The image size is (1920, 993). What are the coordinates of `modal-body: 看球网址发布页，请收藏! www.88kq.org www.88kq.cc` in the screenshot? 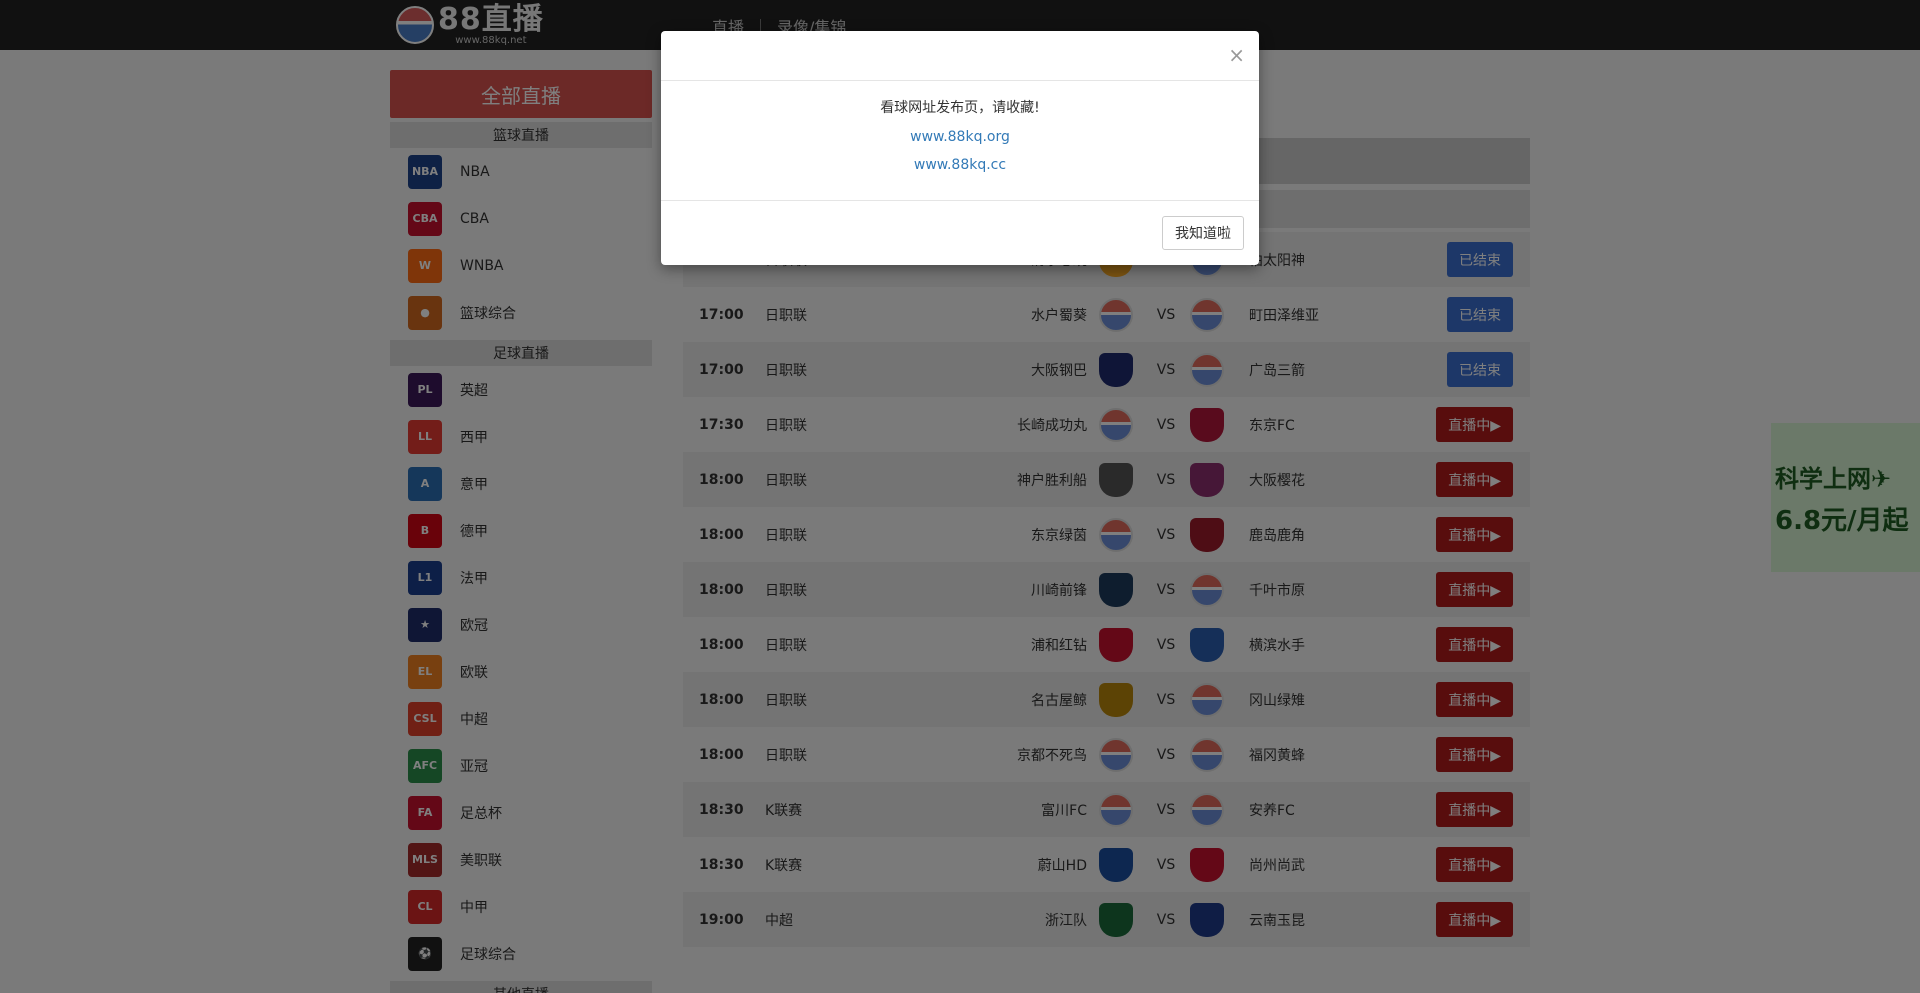 It's located at (960, 141).